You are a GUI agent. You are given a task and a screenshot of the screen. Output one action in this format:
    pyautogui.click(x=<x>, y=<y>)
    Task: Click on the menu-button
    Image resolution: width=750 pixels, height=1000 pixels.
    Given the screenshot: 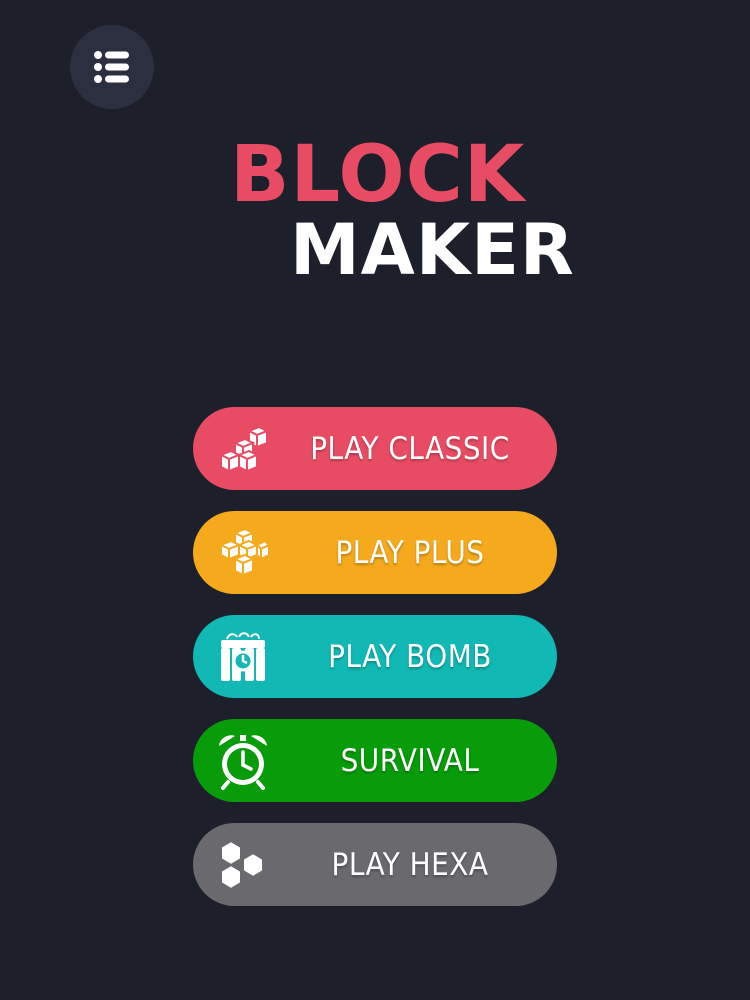 What is the action you would take?
    pyautogui.click(x=112, y=67)
    